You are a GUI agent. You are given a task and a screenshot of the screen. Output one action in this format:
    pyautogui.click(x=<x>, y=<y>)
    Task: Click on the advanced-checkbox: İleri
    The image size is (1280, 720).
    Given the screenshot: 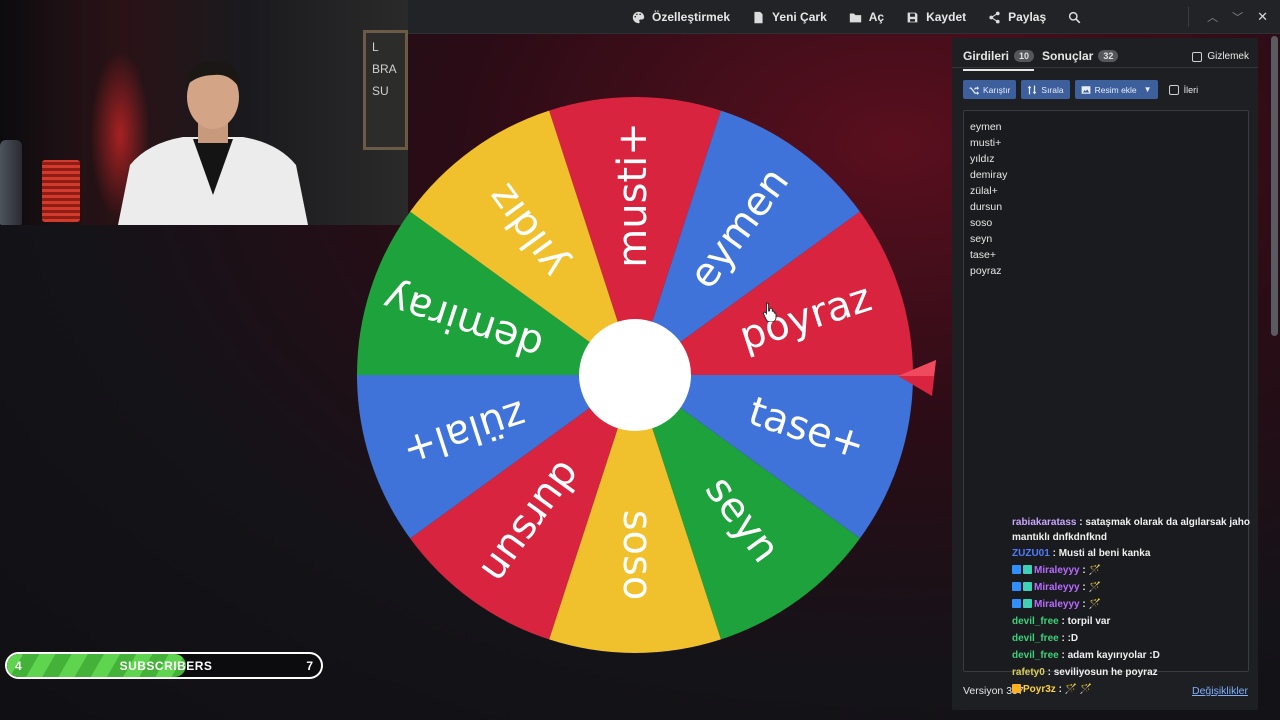 What is the action you would take?
    pyautogui.click(x=1183, y=89)
    